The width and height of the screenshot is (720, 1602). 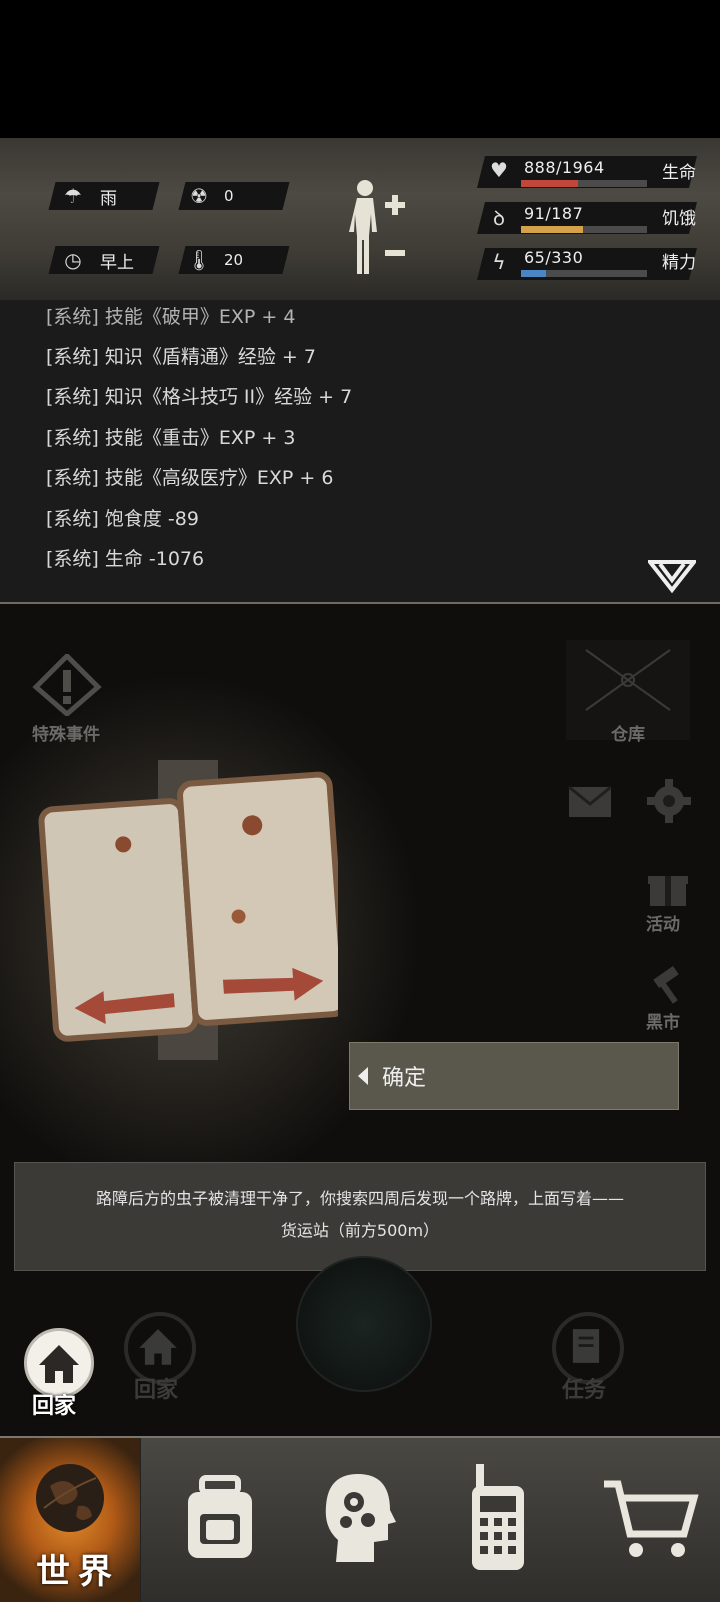 What do you see at coordinates (499, 170) in the screenshot?
I see `heart-icon: ♥` at bounding box center [499, 170].